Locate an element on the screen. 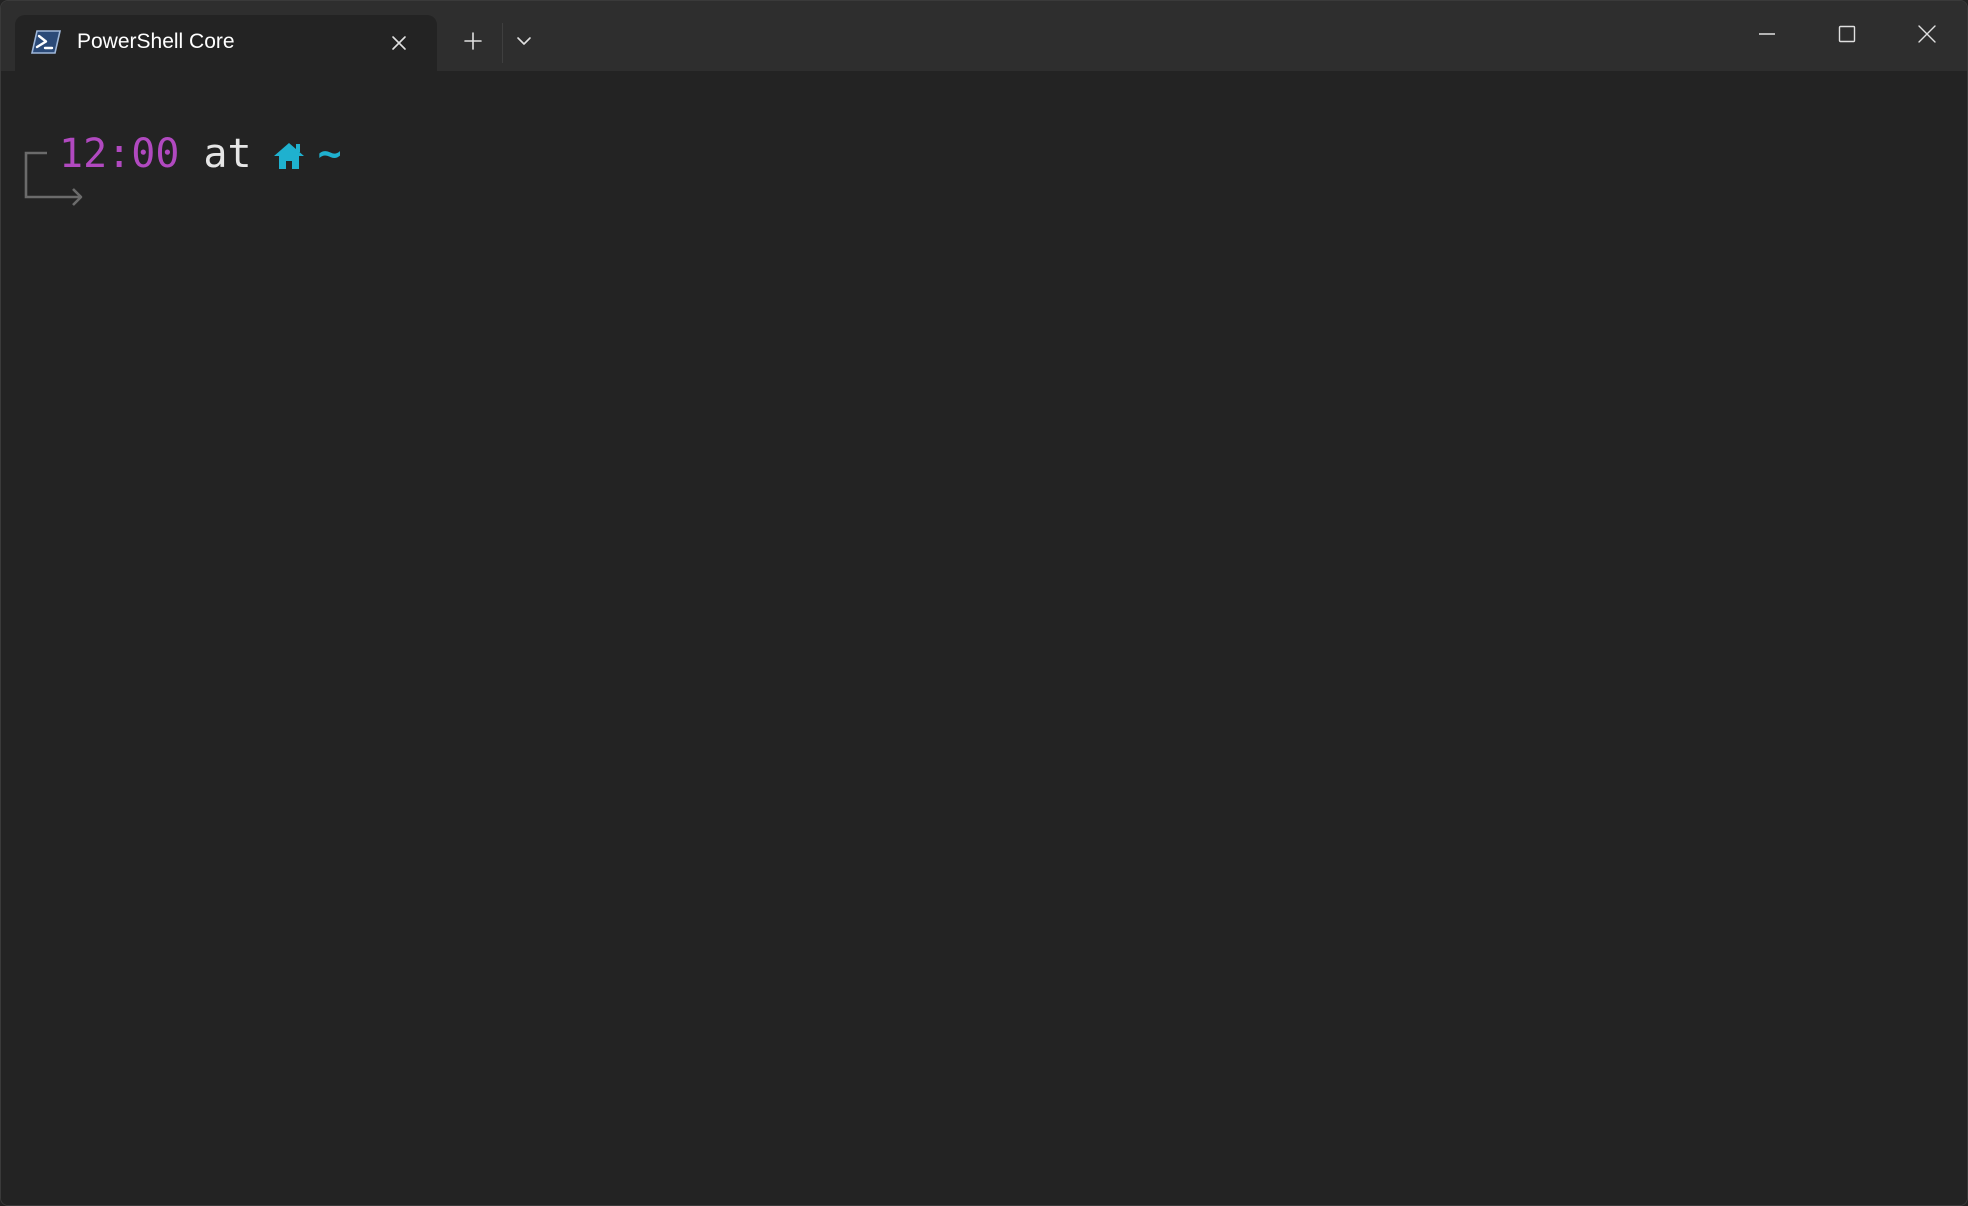  new-tab-button is located at coordinates (473, 41).